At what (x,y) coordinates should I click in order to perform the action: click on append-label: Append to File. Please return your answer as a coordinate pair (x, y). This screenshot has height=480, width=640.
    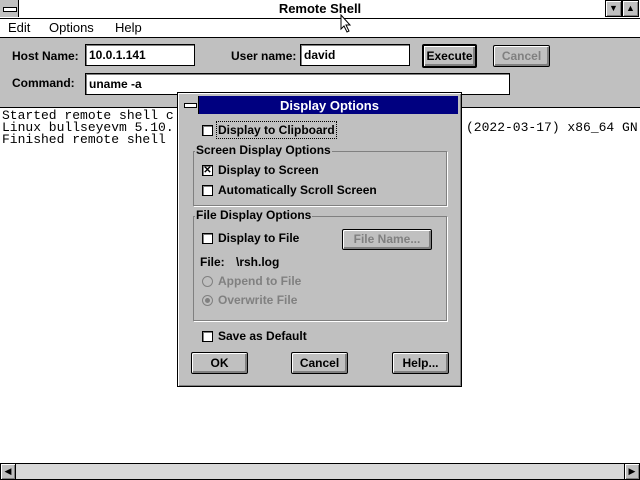
    Looking at the image, I should click on (259, 281).